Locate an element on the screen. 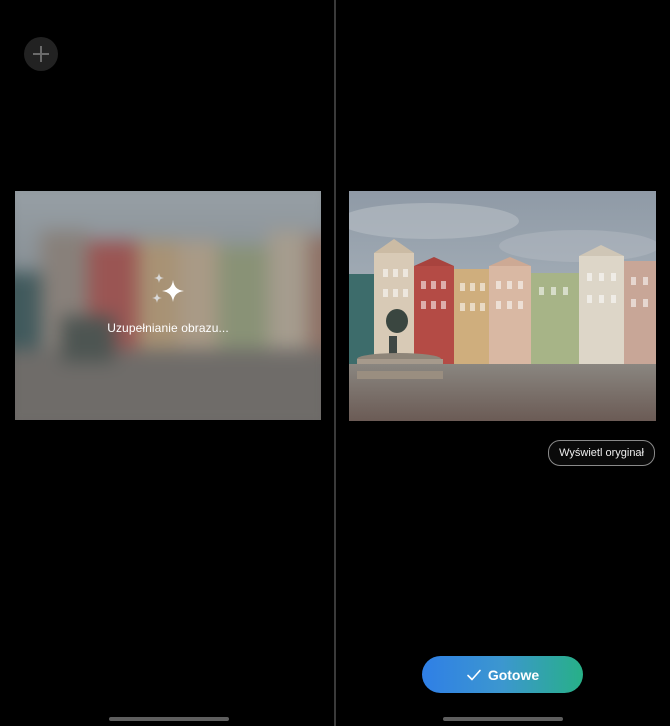 This screenshot has height=726, width=670. done-button: Gotowe is located at coordinates (502, 674).